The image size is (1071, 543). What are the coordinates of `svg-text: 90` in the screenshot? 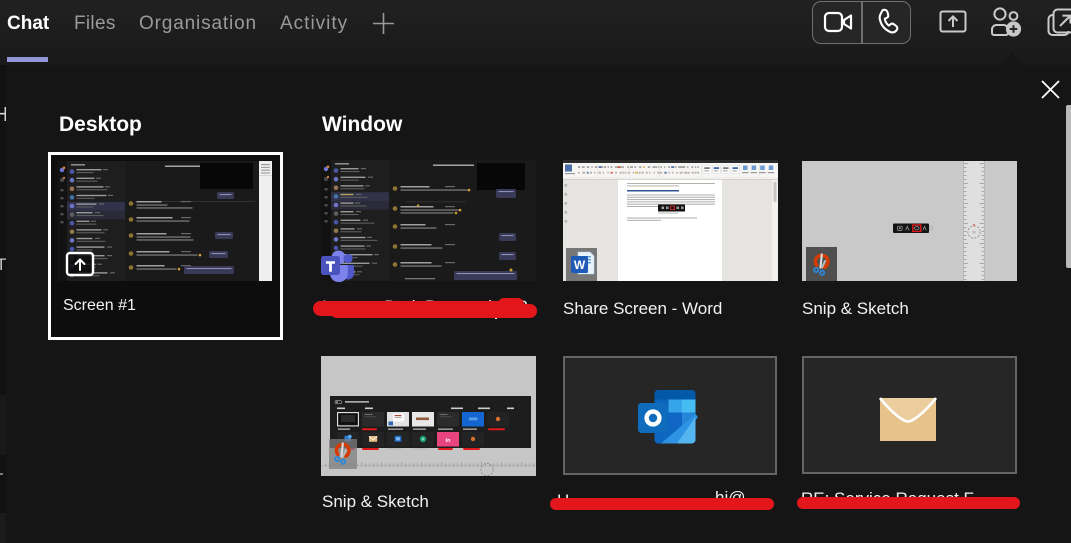 It's located at (974, 233).